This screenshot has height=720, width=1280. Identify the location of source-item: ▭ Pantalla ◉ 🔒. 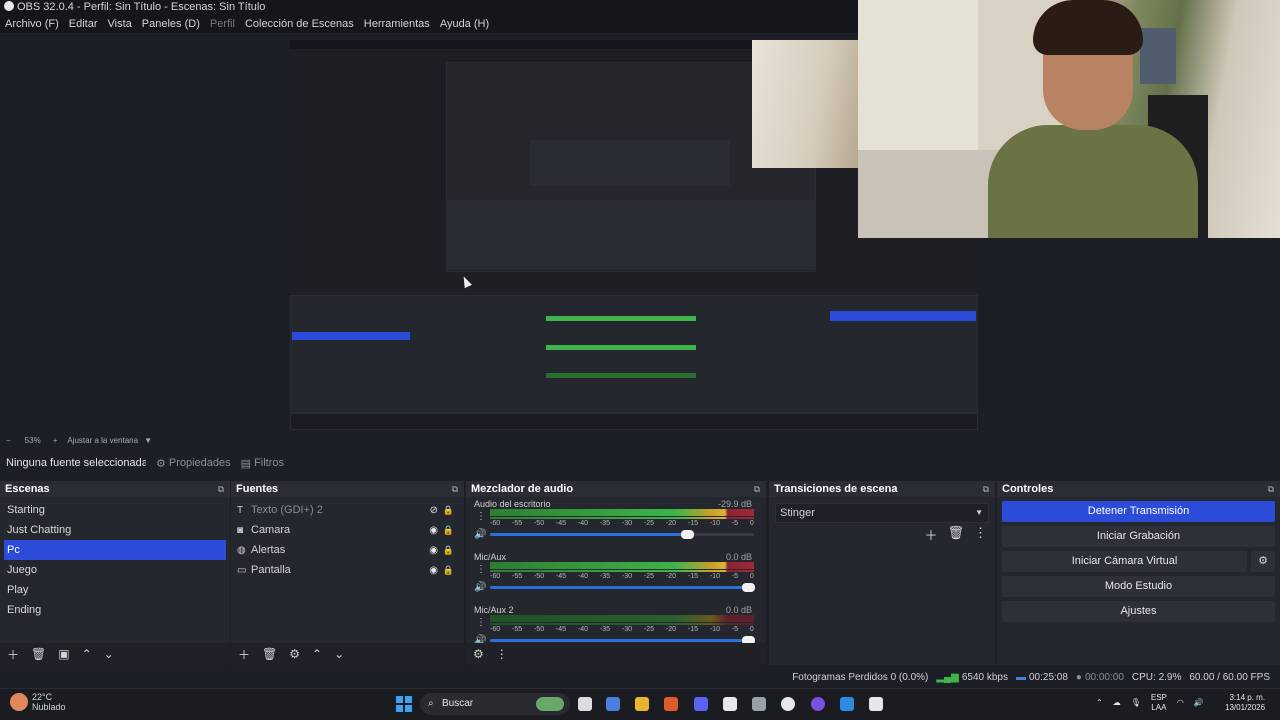
(347, 570).